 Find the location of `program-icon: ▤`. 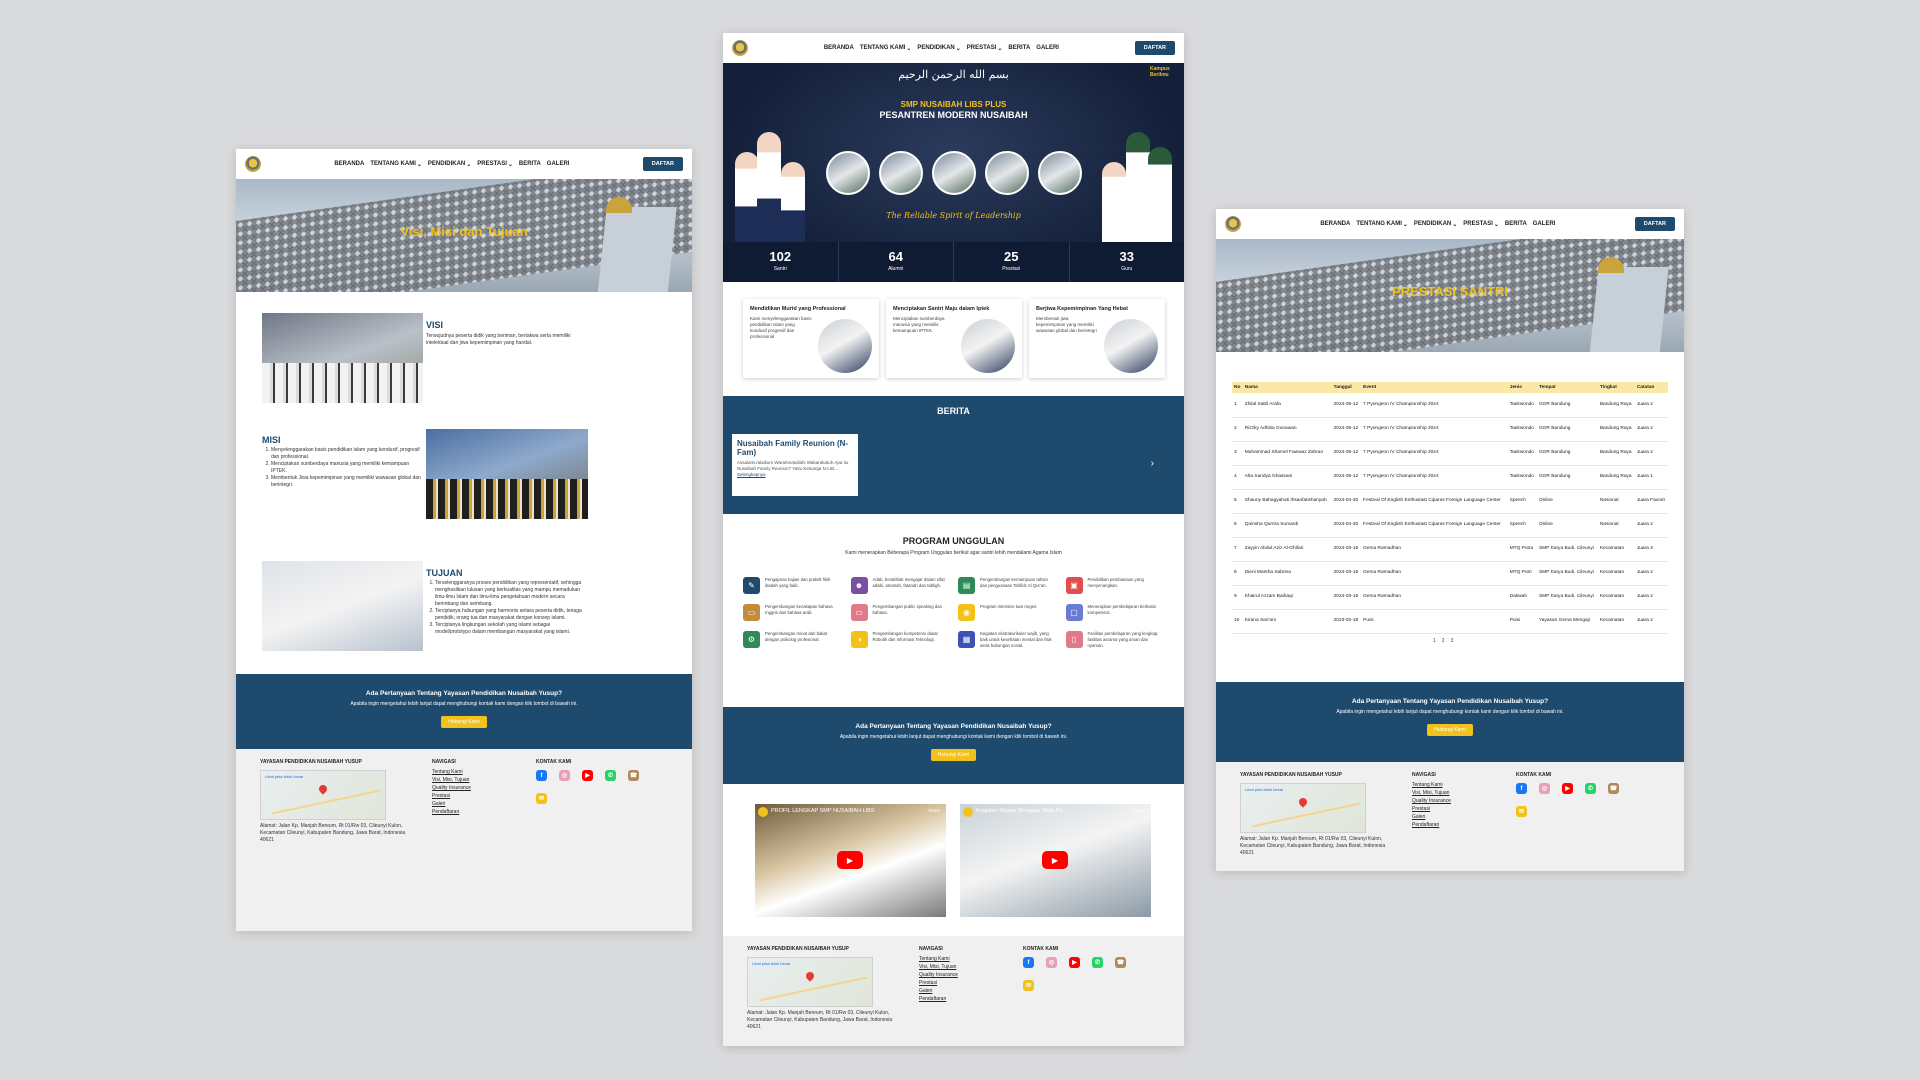

program-icon: ▤ is located at coordinates (966, 585).